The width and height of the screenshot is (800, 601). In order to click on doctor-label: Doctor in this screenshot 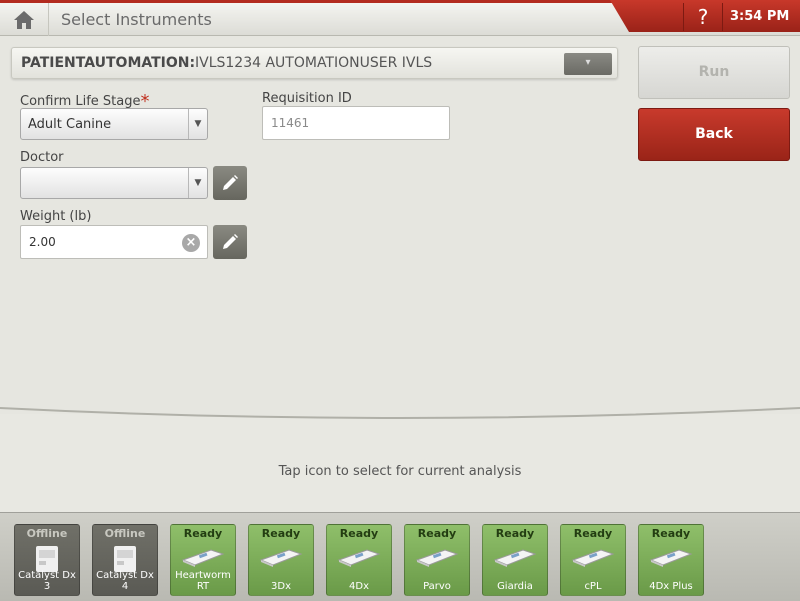, I will do `click(42, 157)`.